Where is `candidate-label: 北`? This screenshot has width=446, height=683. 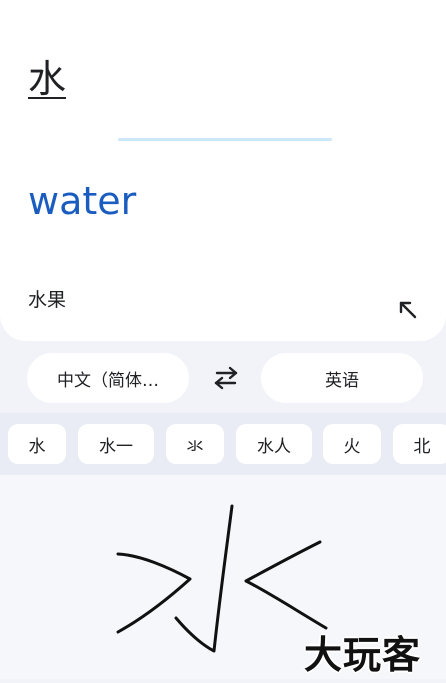 candidate-label: 北 is located at coordinates (422, 446).